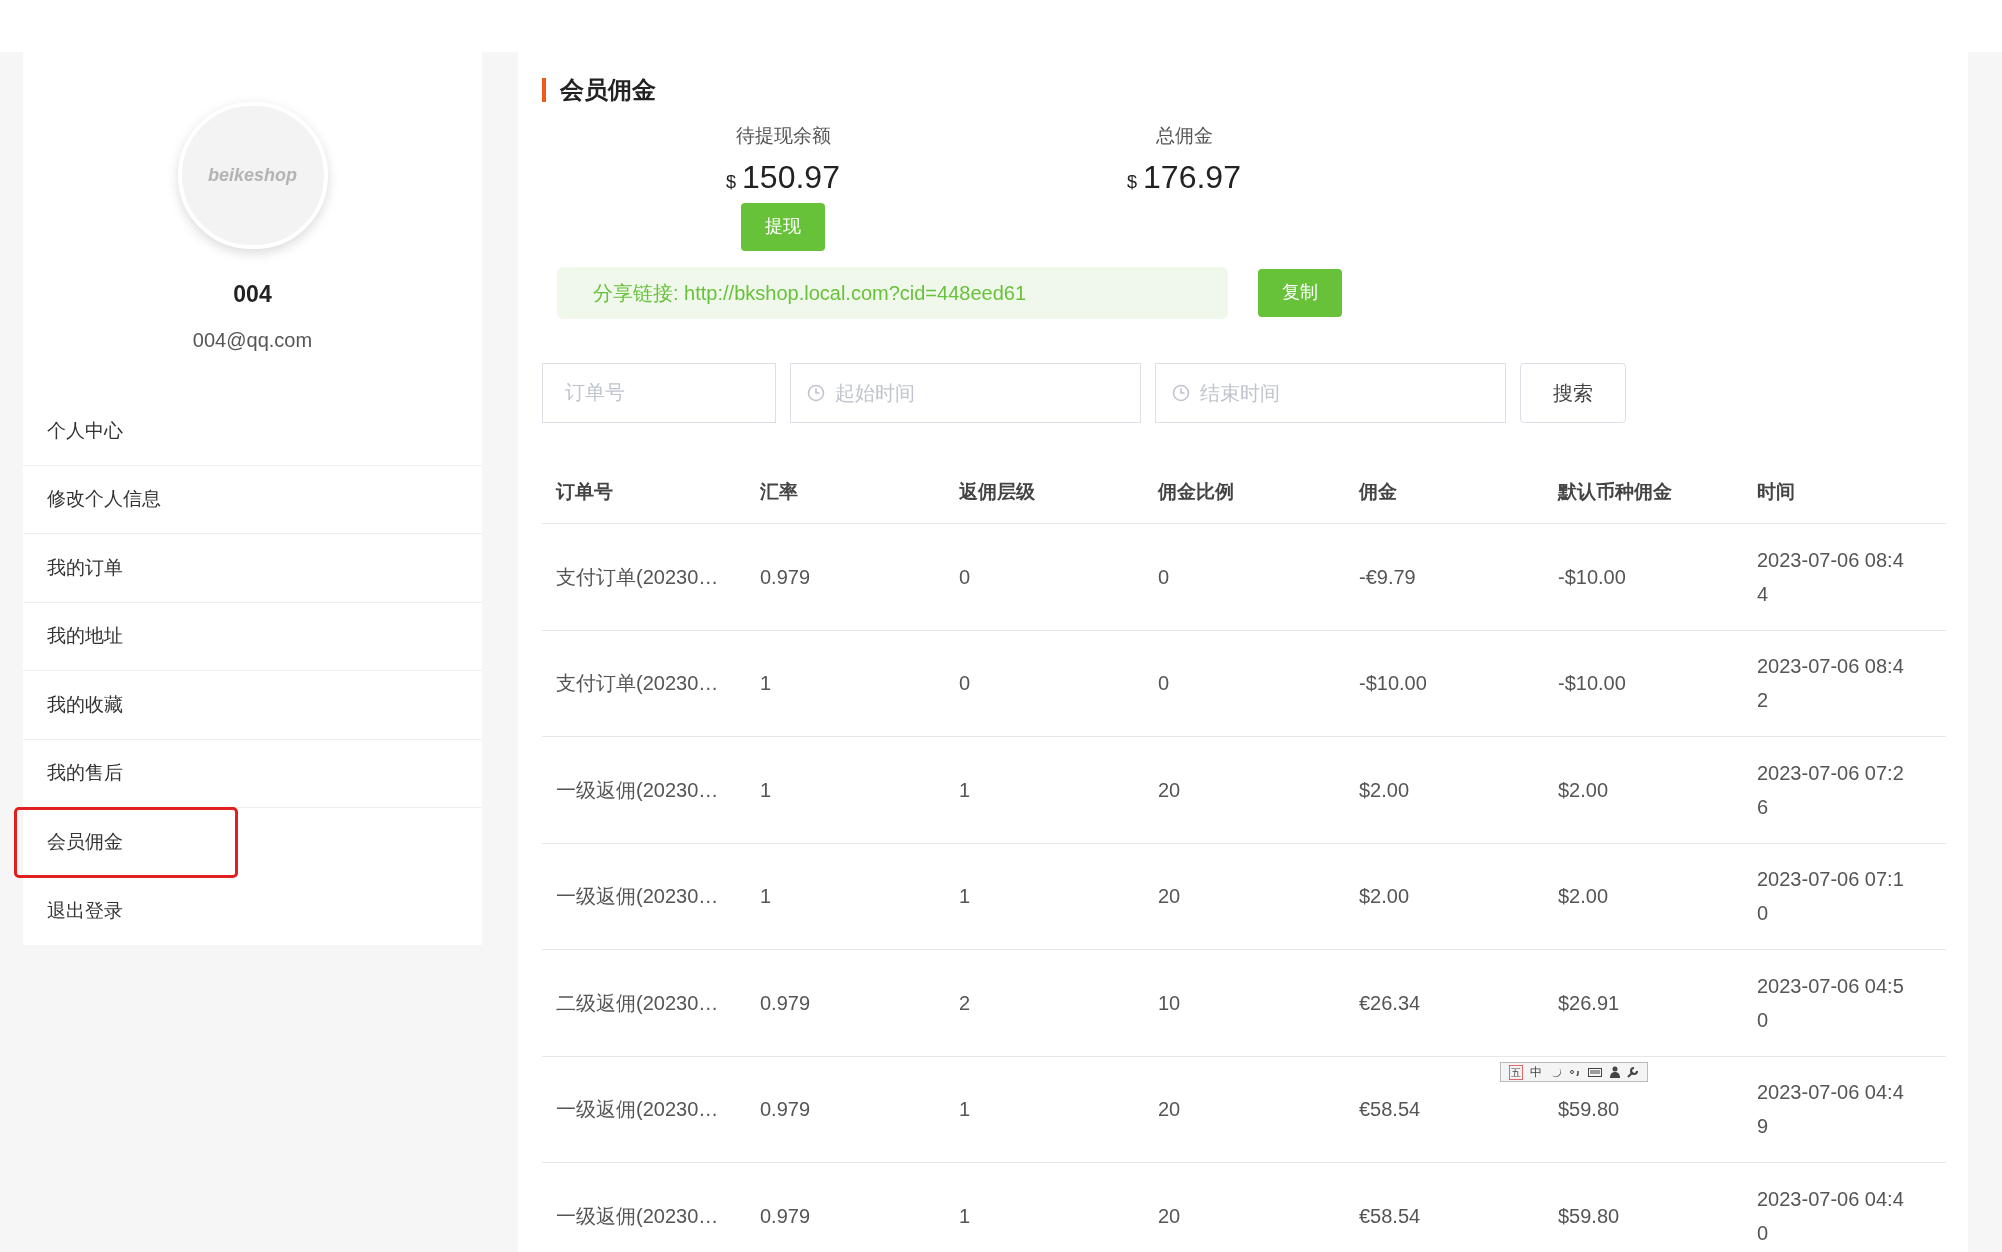 The image size is (2002, 1252). I want to click on table-cell-text: $26.91, so click(1589, 1003).